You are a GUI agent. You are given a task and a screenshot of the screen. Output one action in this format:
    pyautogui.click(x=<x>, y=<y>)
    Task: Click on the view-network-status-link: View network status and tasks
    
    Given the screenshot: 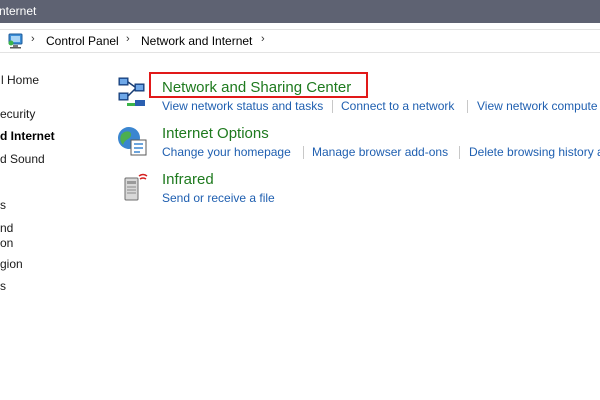 What is the action you would take?
    pyautogui.click(x=242, y=106)
    